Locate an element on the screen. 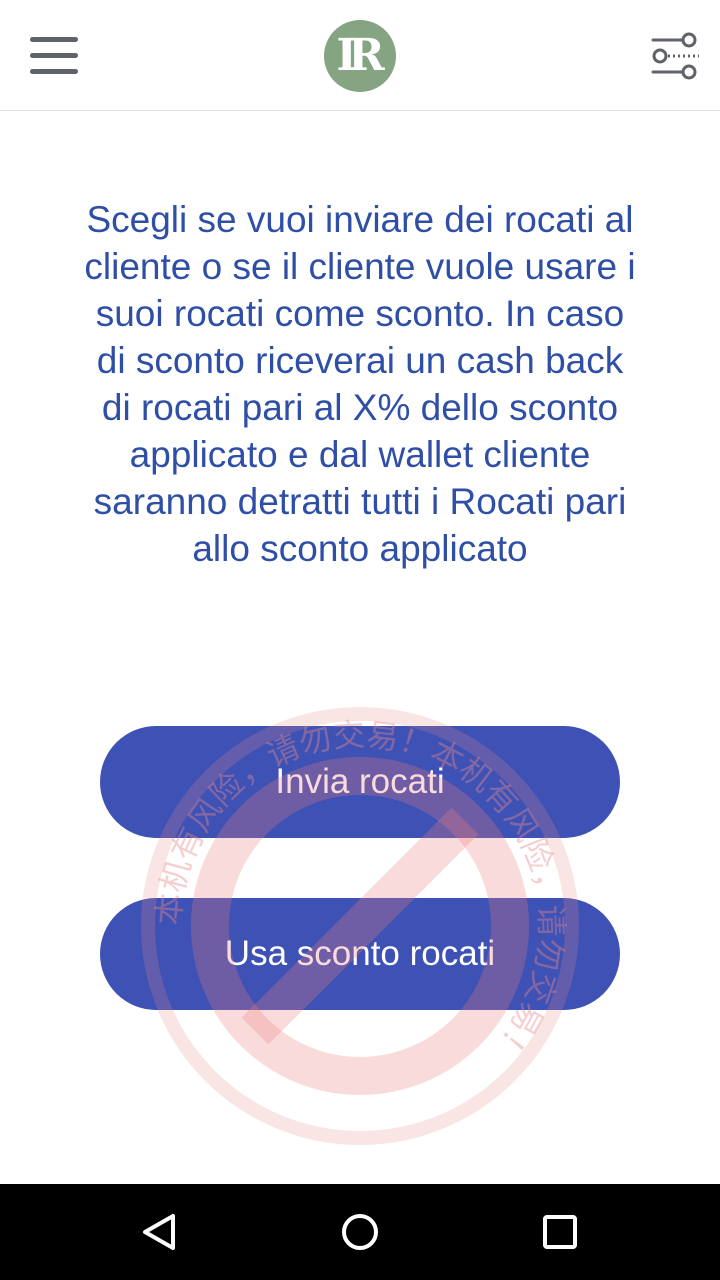 This screenshot has height=1280, width=720. recents-square-icon is located at coordinates (560, 1232).